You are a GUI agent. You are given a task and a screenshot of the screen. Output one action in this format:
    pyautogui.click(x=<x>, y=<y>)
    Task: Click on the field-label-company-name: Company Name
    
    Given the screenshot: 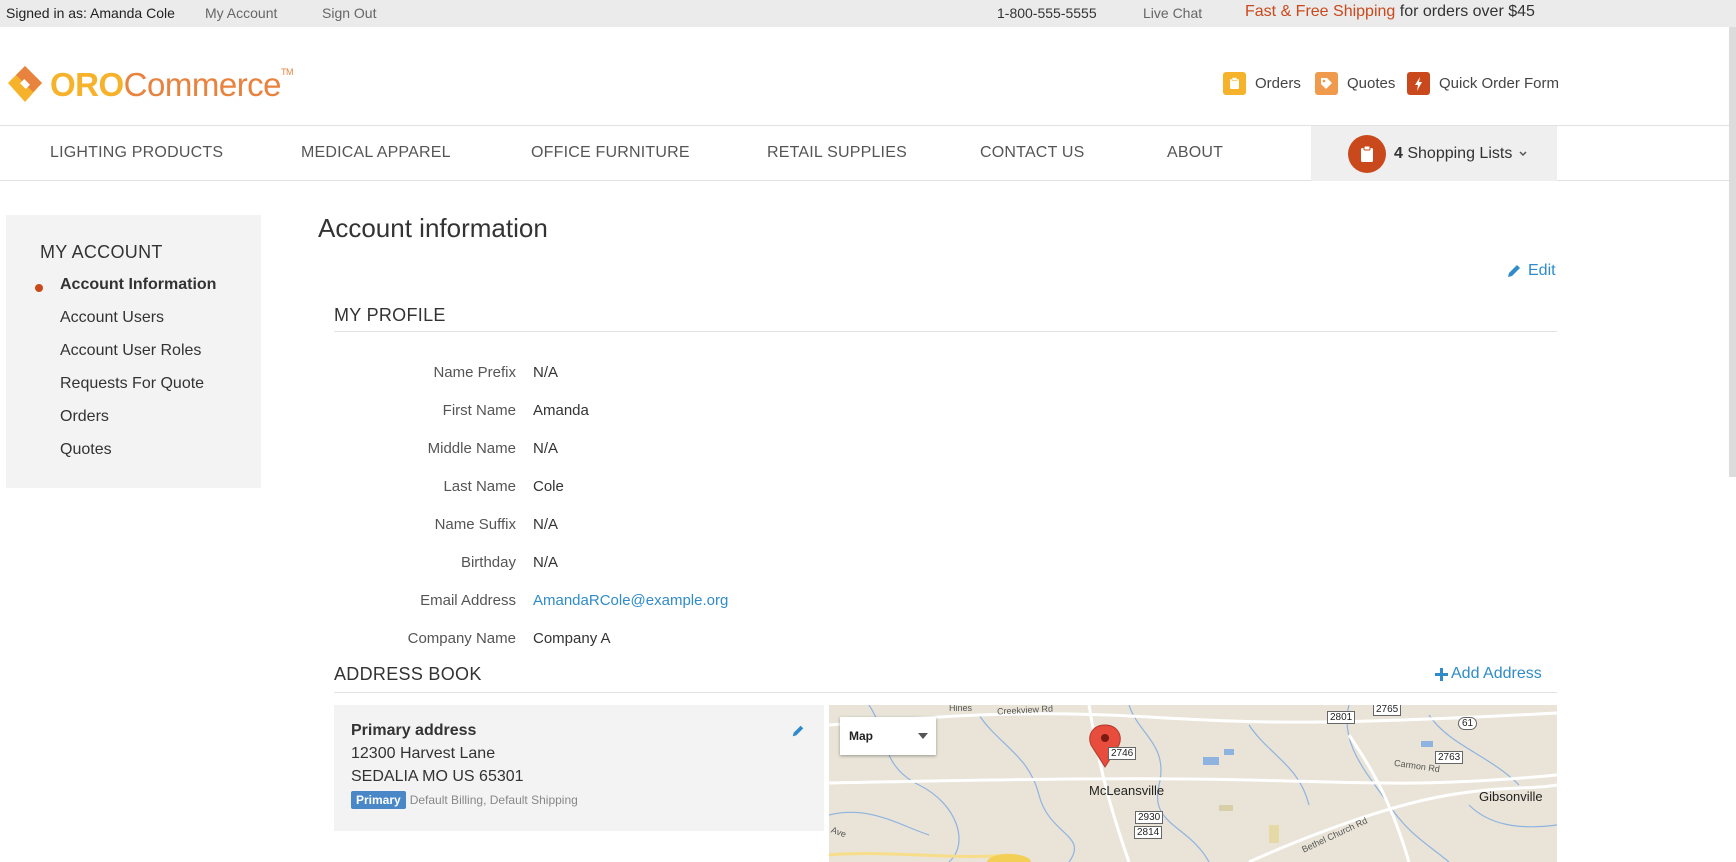 What is the action you would take?
    pyautogui.click(x=461, y=638)
    